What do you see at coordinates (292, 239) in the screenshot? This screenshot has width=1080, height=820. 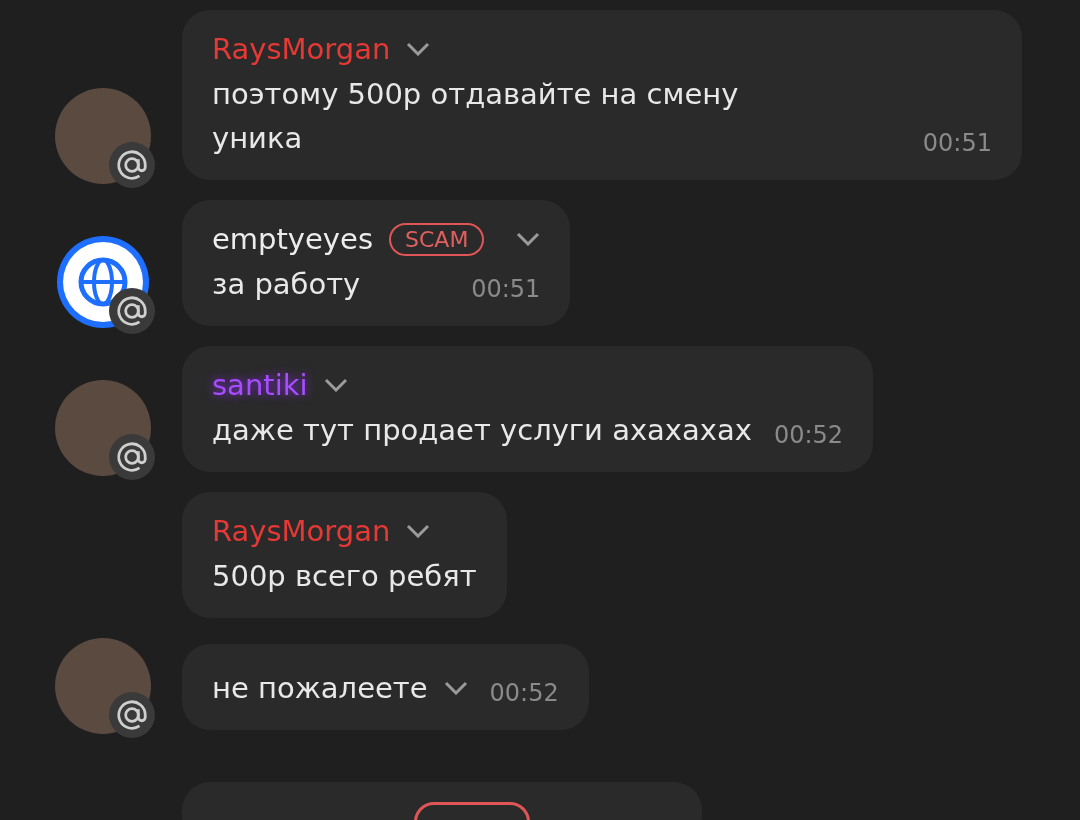 I see `sender-name: emptyeyes` at bounding box center [292, 239].